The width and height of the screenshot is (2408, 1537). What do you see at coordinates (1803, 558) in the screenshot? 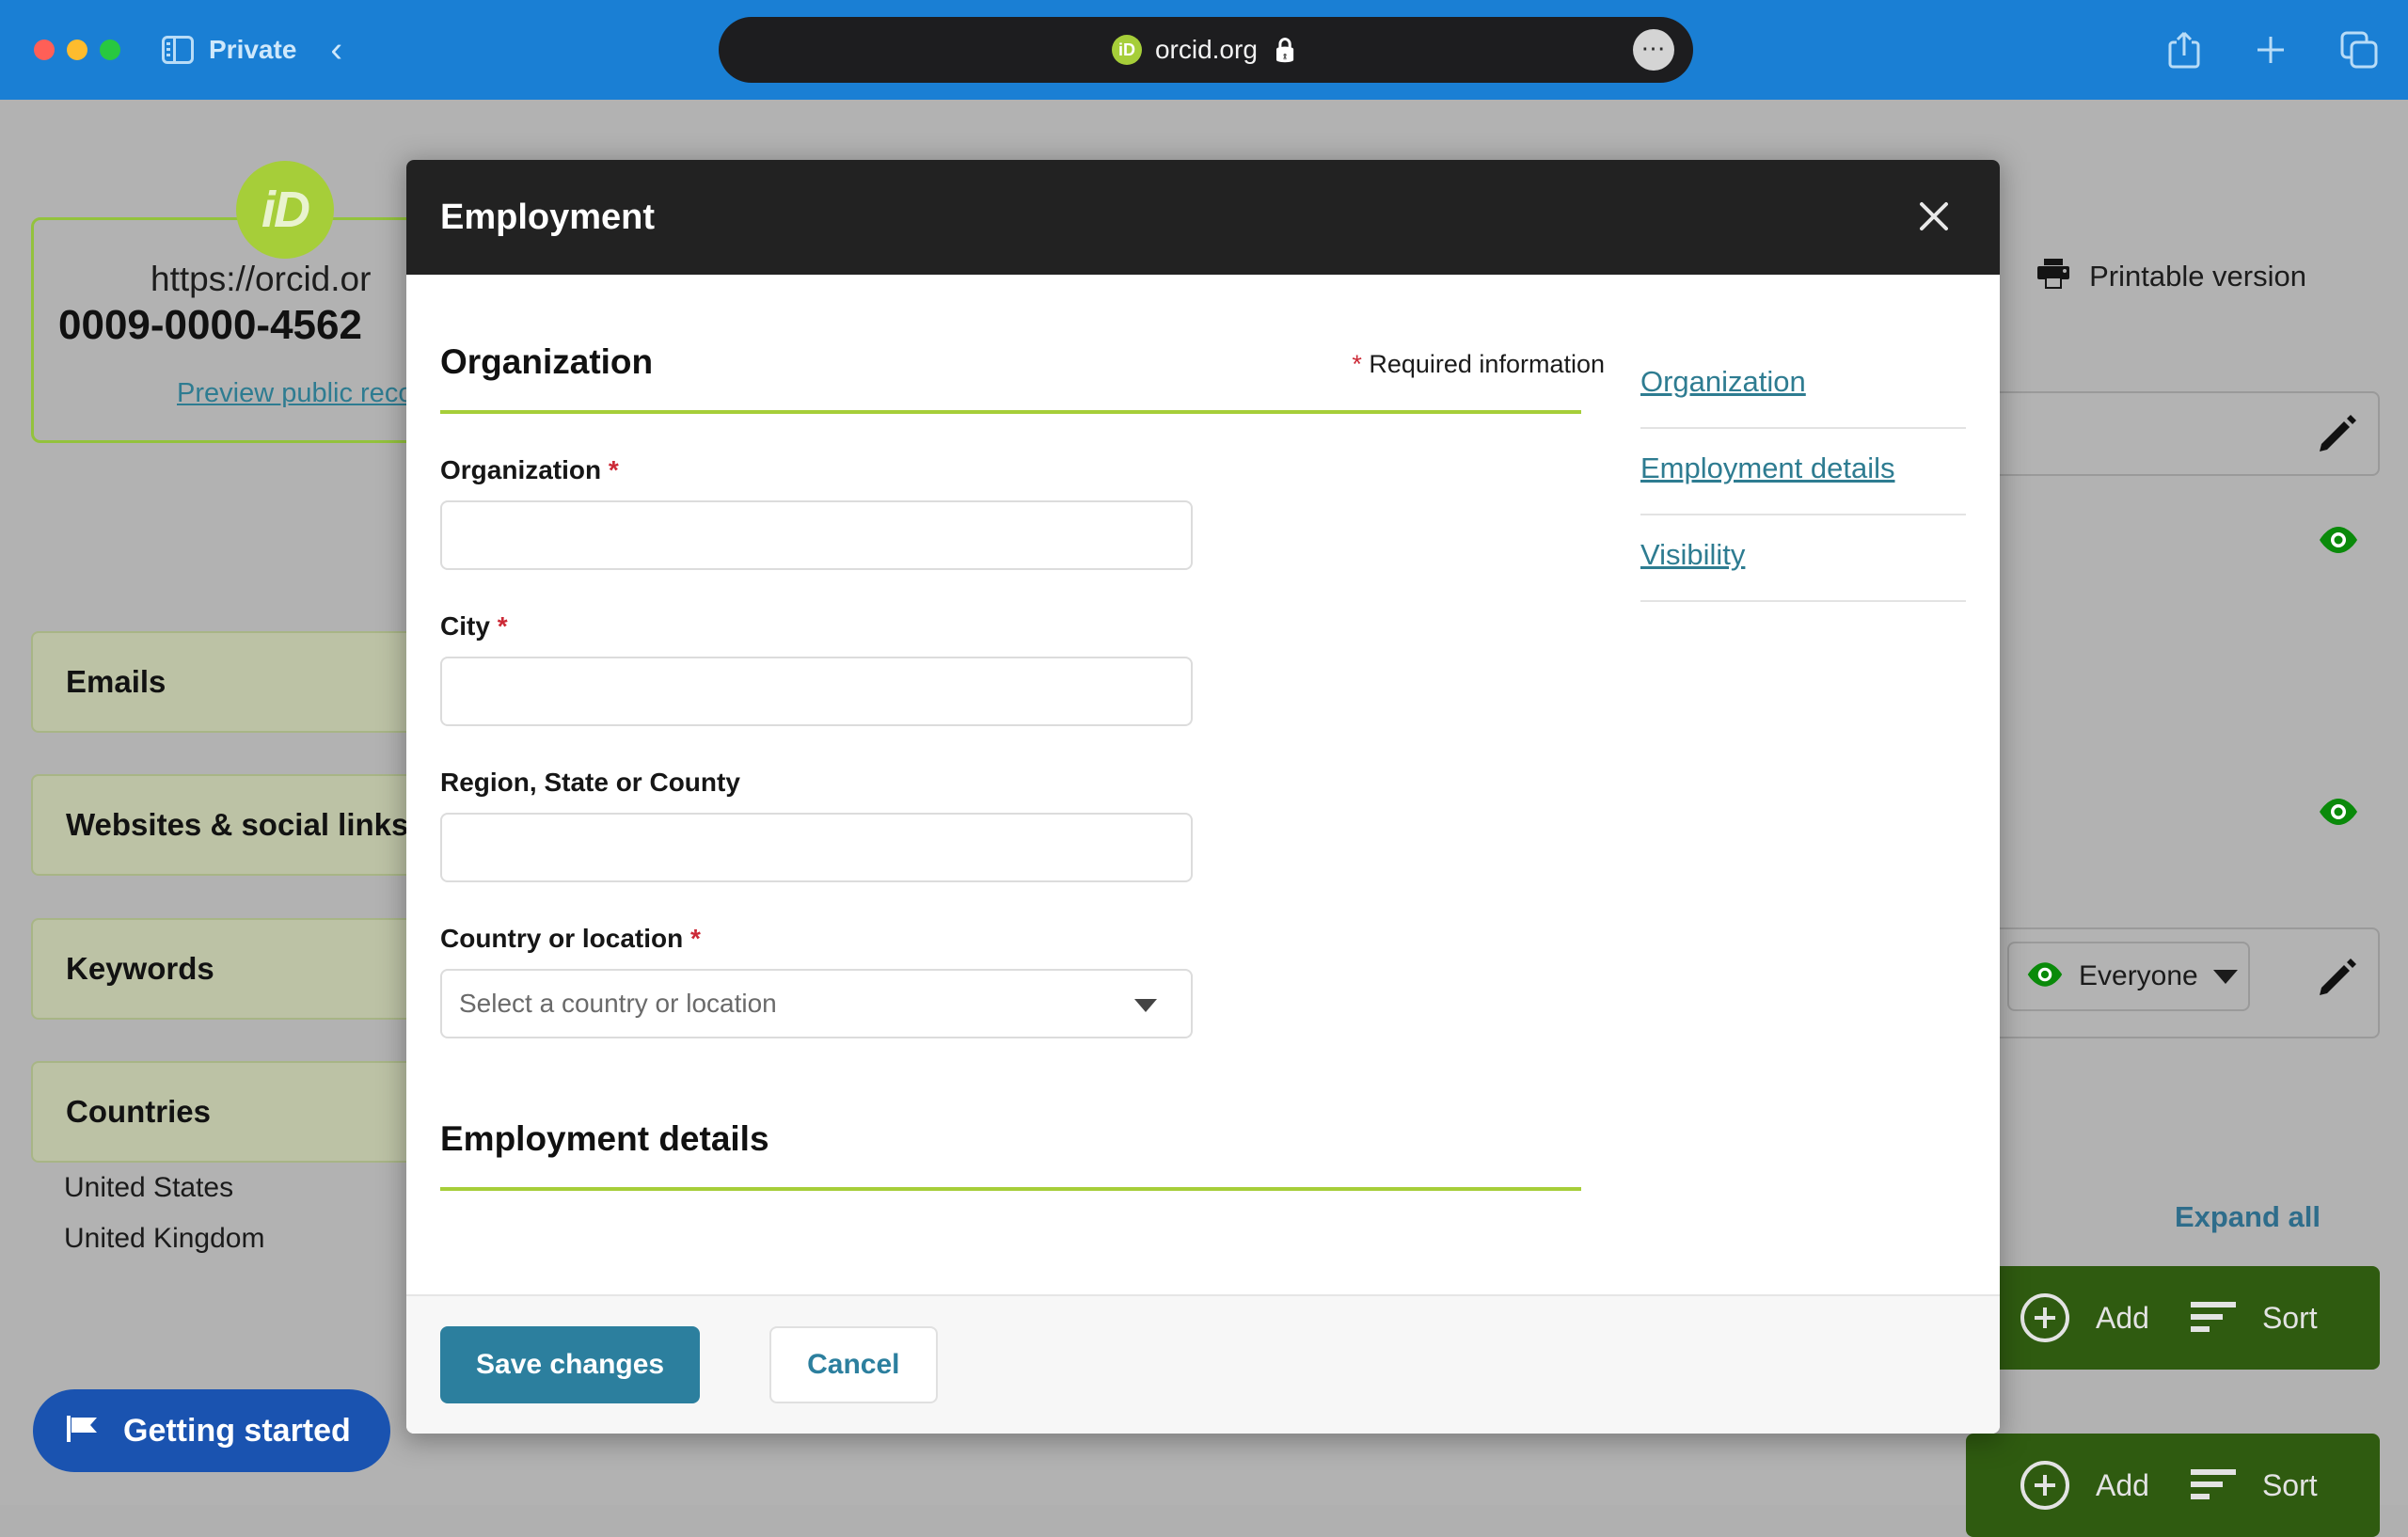
I see `nav-item-visibility: Visibility` at bounding box center [1803, 558].